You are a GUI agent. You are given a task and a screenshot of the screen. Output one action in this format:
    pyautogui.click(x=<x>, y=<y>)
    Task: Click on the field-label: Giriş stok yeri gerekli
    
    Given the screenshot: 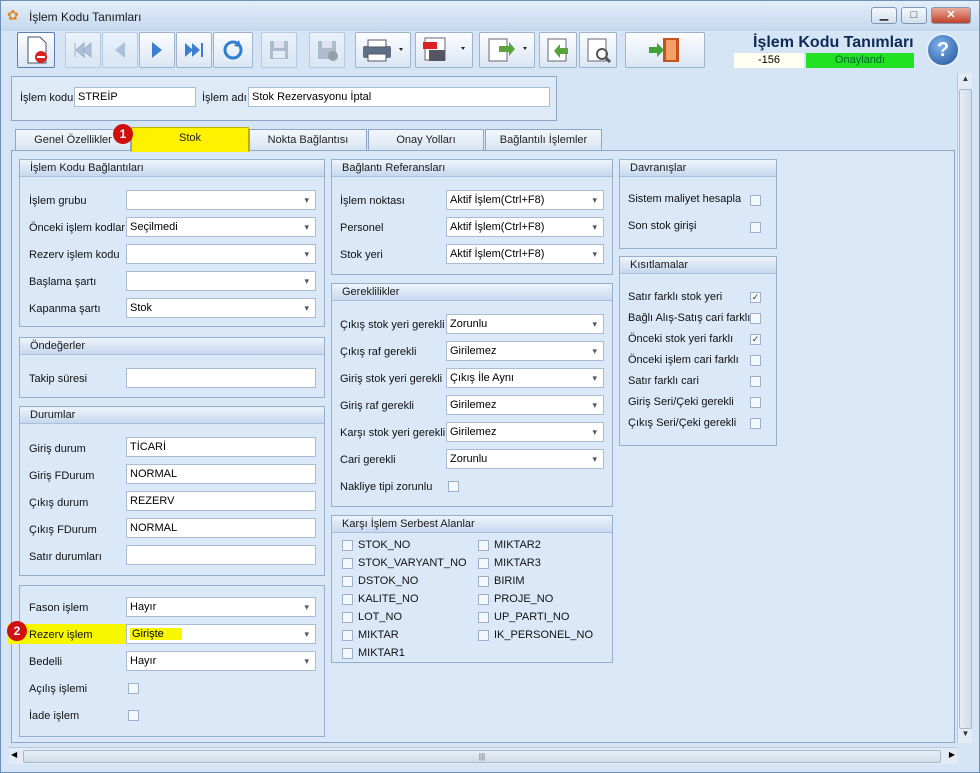 What is the action you would take?
    pyautogui.click(x=391, y=379)
    